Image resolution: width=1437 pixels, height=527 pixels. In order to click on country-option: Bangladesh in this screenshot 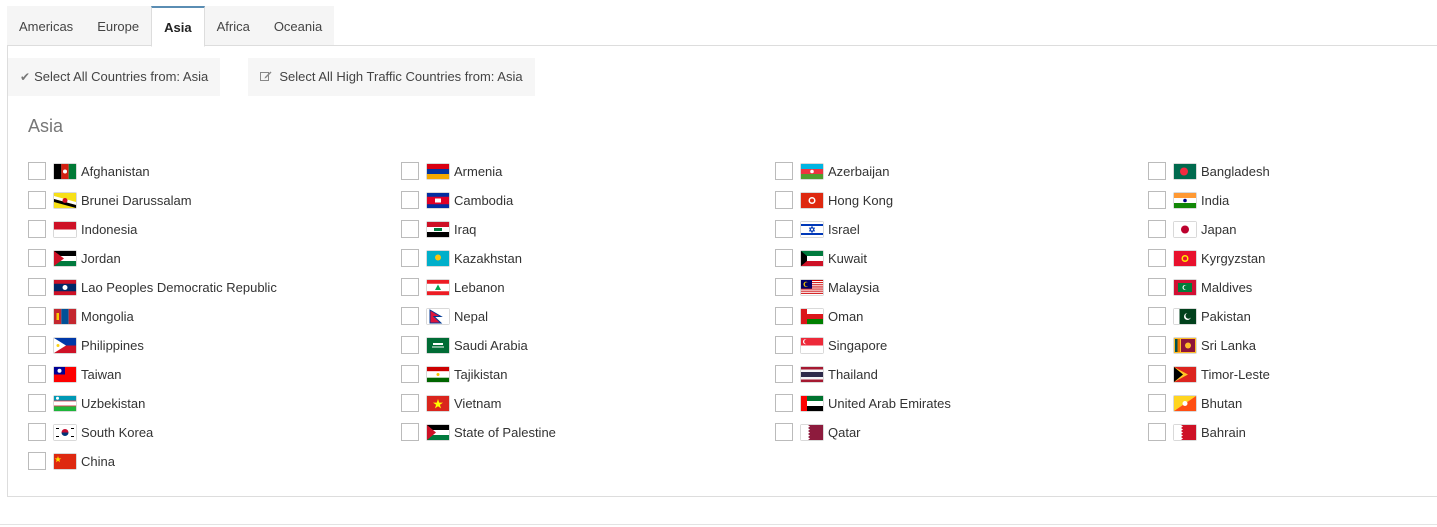, I will do `click(1209, 171)`.